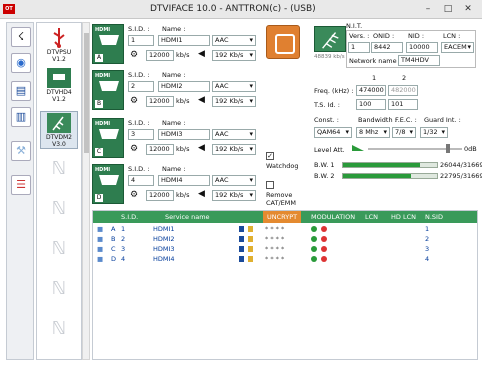 This screenshot has height=367, width=482. I want to click on col-uncrypt: UNCRYPT, so click(282, 217).